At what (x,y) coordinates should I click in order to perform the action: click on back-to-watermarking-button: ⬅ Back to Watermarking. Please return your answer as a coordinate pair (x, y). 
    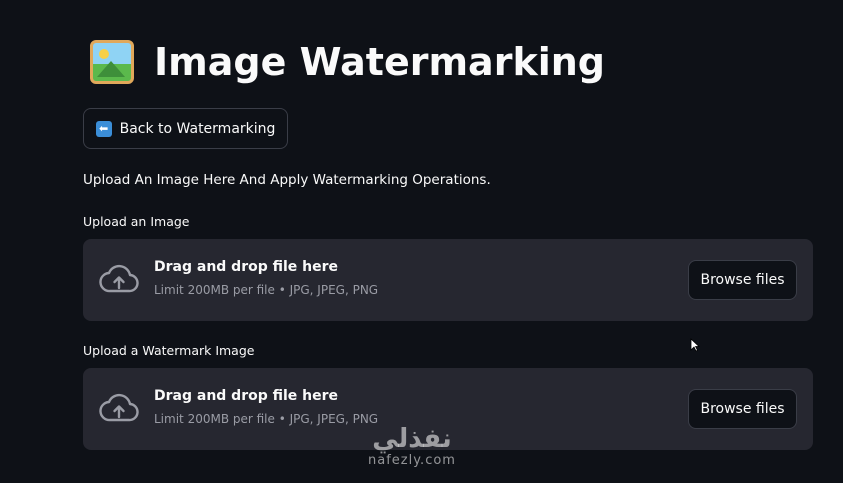
    Looking at the image, I should click on (185, 128).